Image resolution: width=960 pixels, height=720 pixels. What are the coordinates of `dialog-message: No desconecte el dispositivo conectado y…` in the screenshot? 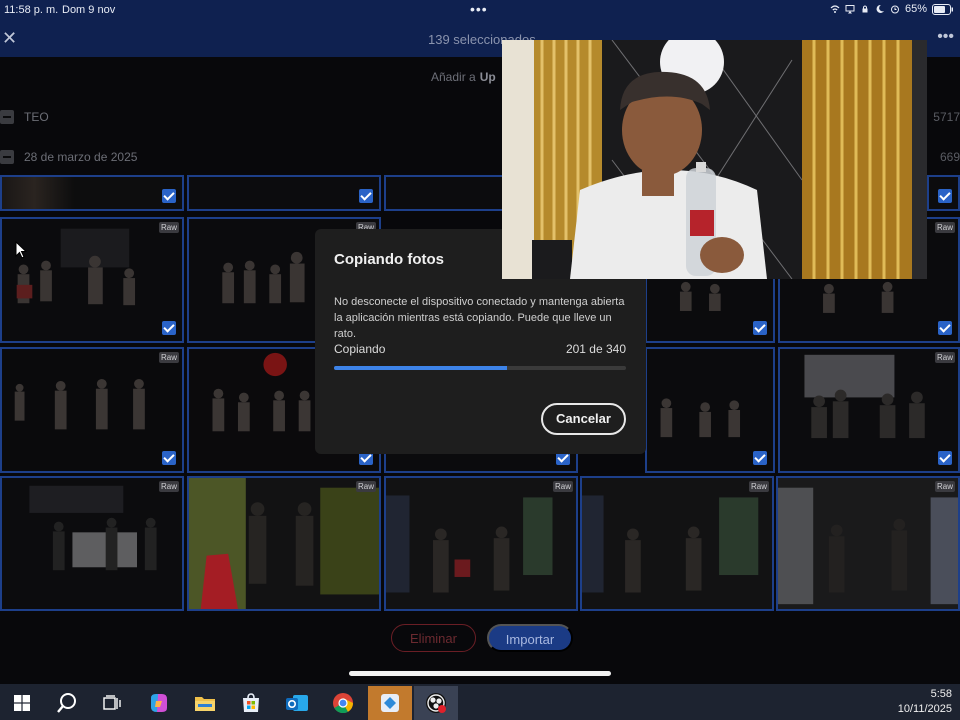 It's located at (479, 318).